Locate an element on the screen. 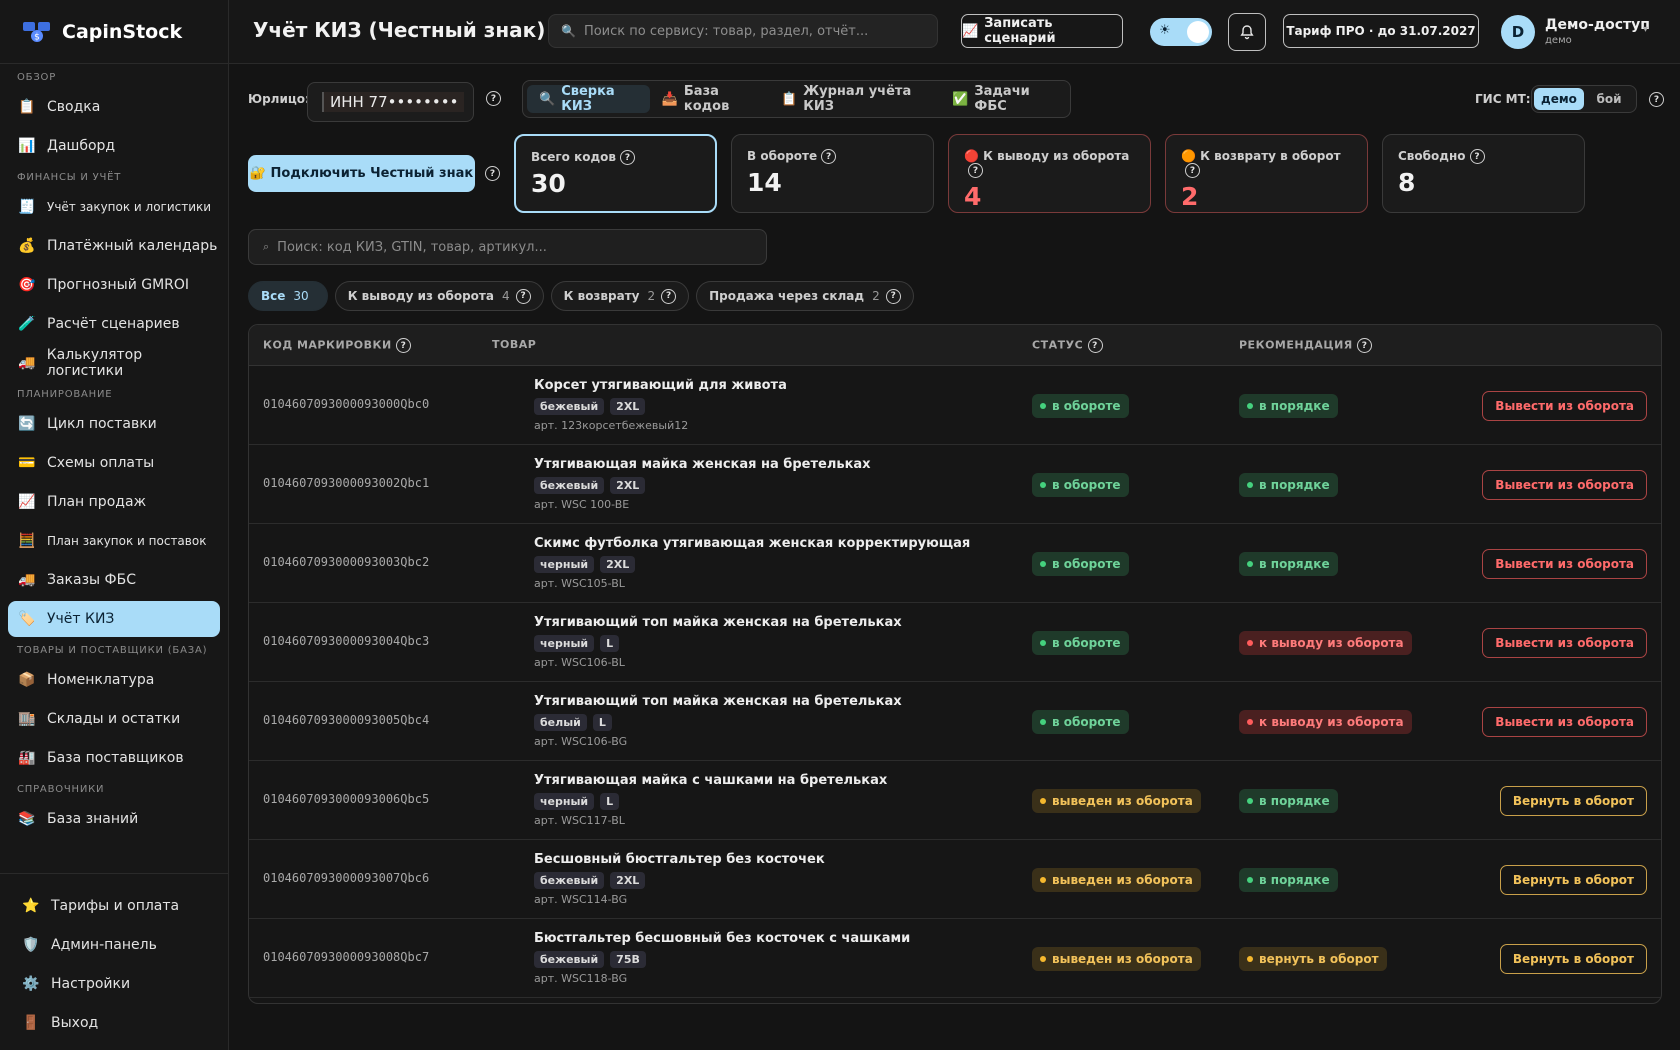 The height and width of the screenshot is (1050, 1680). tab-2: 📥 База кодов is located at coordinates (709, 99).